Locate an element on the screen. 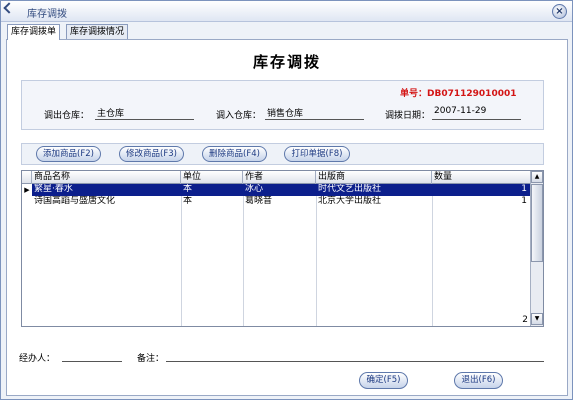 The image size is (573, 400). grid-header: 商品名称 单位 作者 出版商 数量 is located at coordinates (276, 177).